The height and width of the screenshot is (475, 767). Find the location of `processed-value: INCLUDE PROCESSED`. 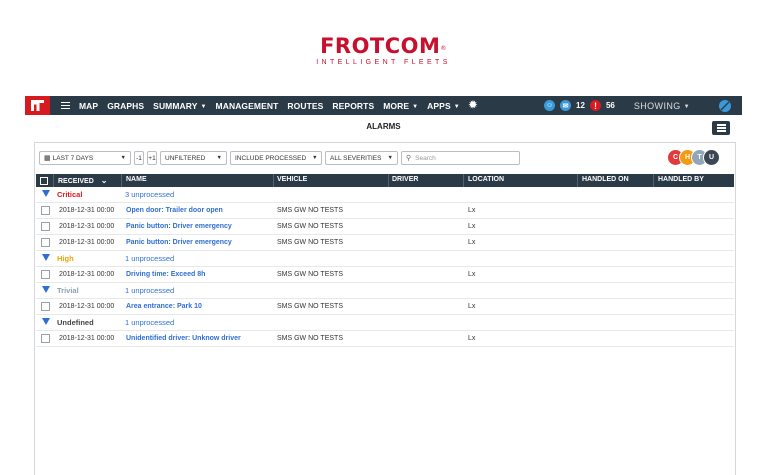

processed-value: INCLUDE PROCESSED is located at coordinates (271, 158).